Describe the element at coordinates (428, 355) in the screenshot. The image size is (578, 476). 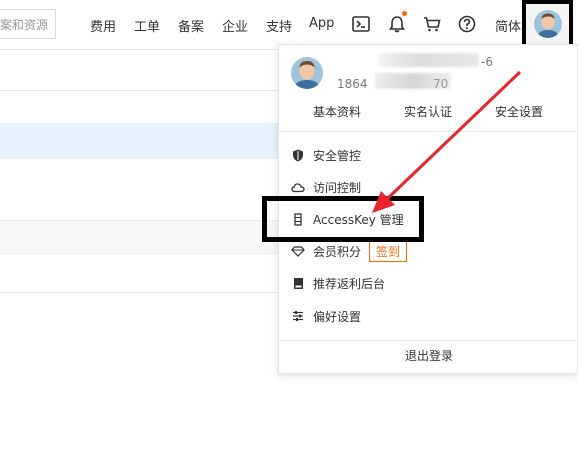
I see `logout-button: 退出登录` at that location.